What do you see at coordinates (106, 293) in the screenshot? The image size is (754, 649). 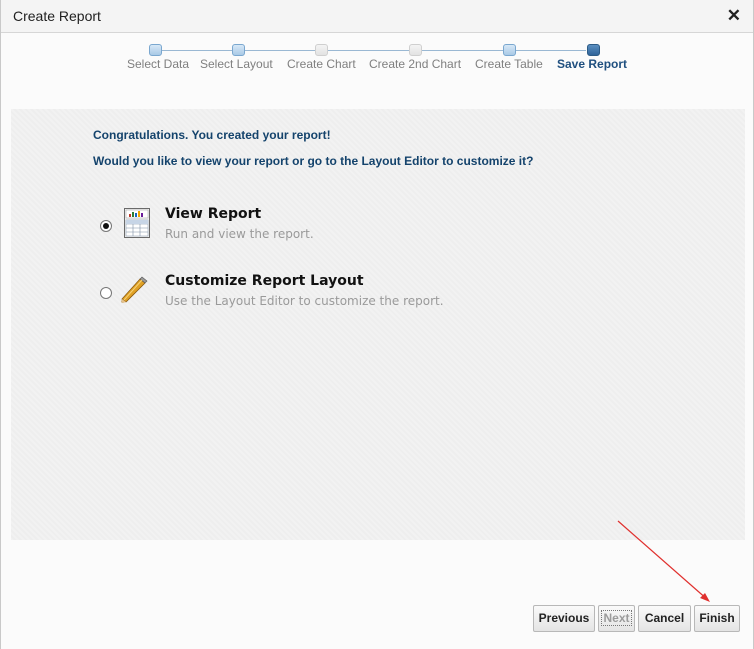 I see `customize-layout-radio` at bounding box center [106, 293].